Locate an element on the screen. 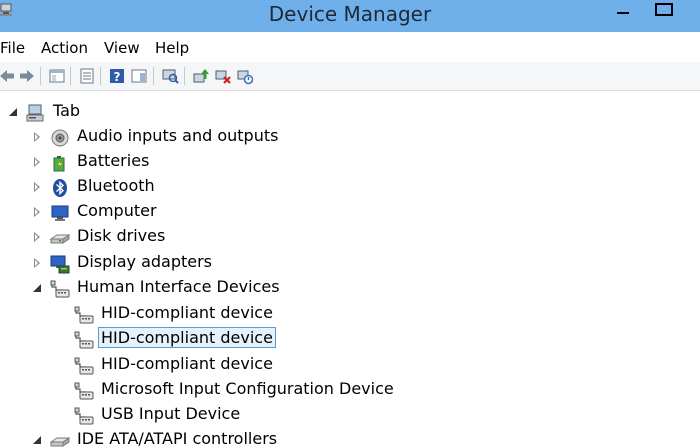  tree-category-label: IDE ATA/ATAPI controllers is located at coordinates (177, 438).